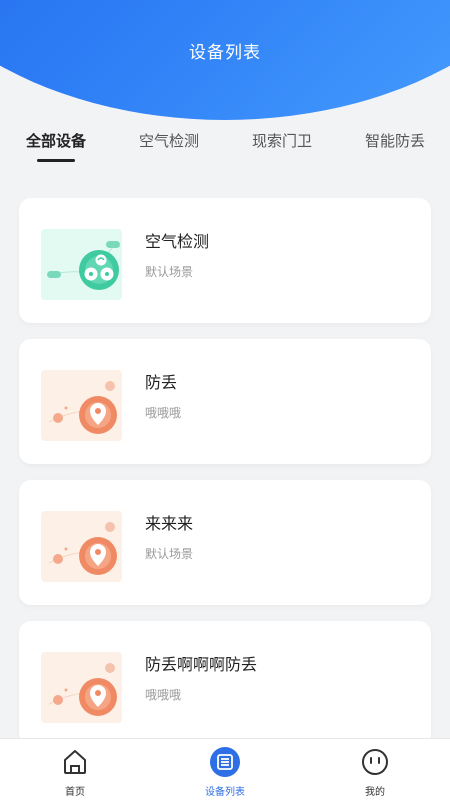 The width and height of the screenshot is (450, 800). I want to click on device-name: 来来来, so click(169, 523).